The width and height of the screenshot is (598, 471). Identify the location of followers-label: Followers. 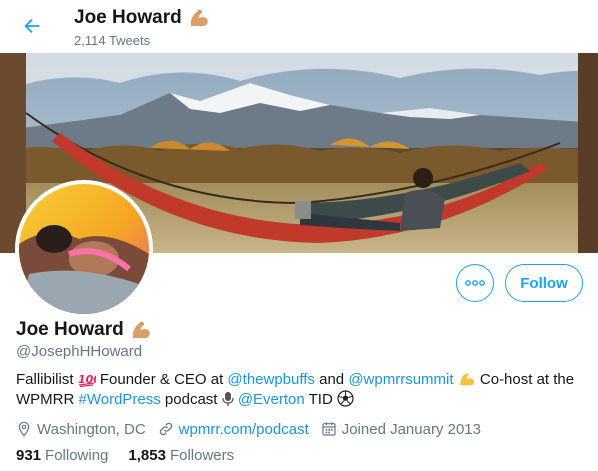
(202, 455).